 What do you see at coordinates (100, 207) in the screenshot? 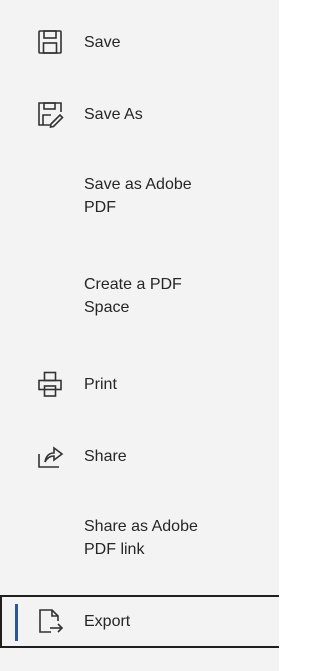
I see `menu-item-save-as-adobe-pdf-label-line2: PDF` at bounding box center [100, 207].